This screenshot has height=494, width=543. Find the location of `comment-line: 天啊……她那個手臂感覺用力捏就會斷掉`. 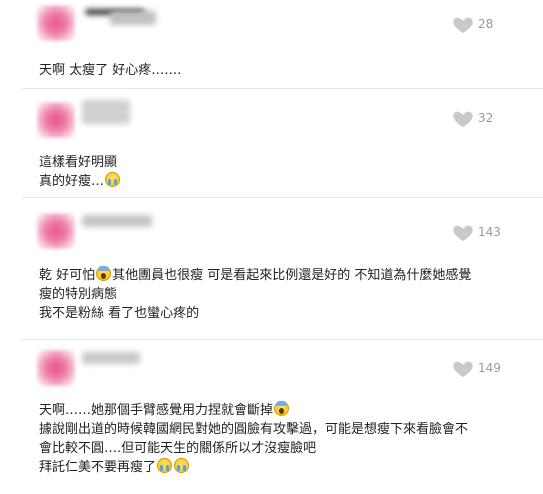

comment-line: 天啊……她那個手臂感覺用力捏就會斷掉 is located at coordinates (156, 410).